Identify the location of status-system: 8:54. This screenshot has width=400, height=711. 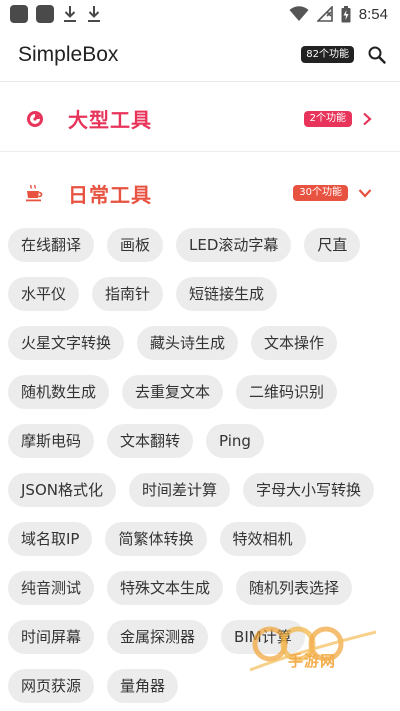
(338, 14).